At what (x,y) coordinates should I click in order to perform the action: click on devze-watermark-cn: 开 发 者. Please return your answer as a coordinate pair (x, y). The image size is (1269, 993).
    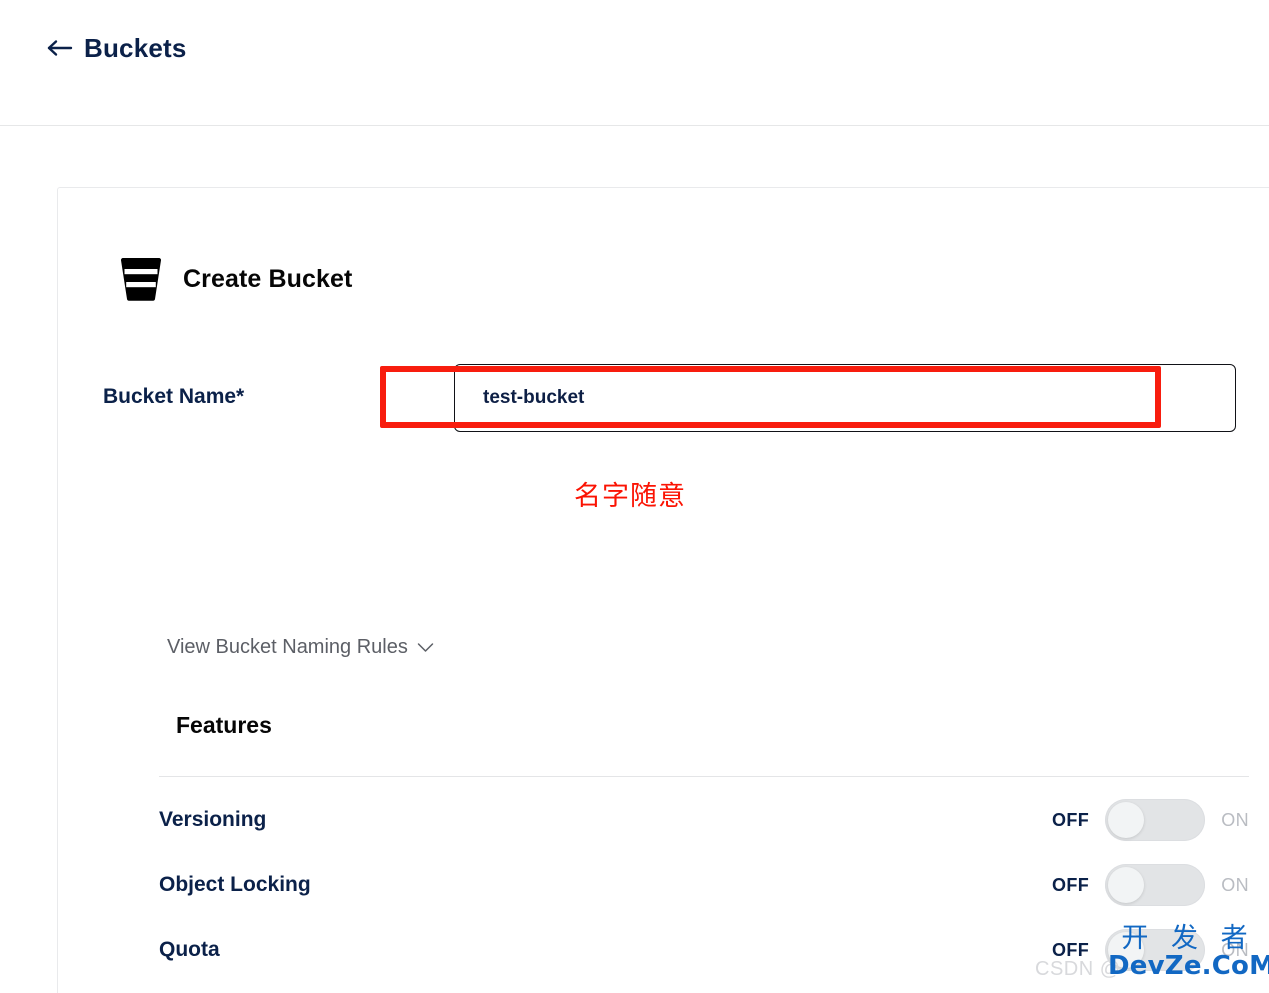
    Looking at the image, I should click on (1188, 938).